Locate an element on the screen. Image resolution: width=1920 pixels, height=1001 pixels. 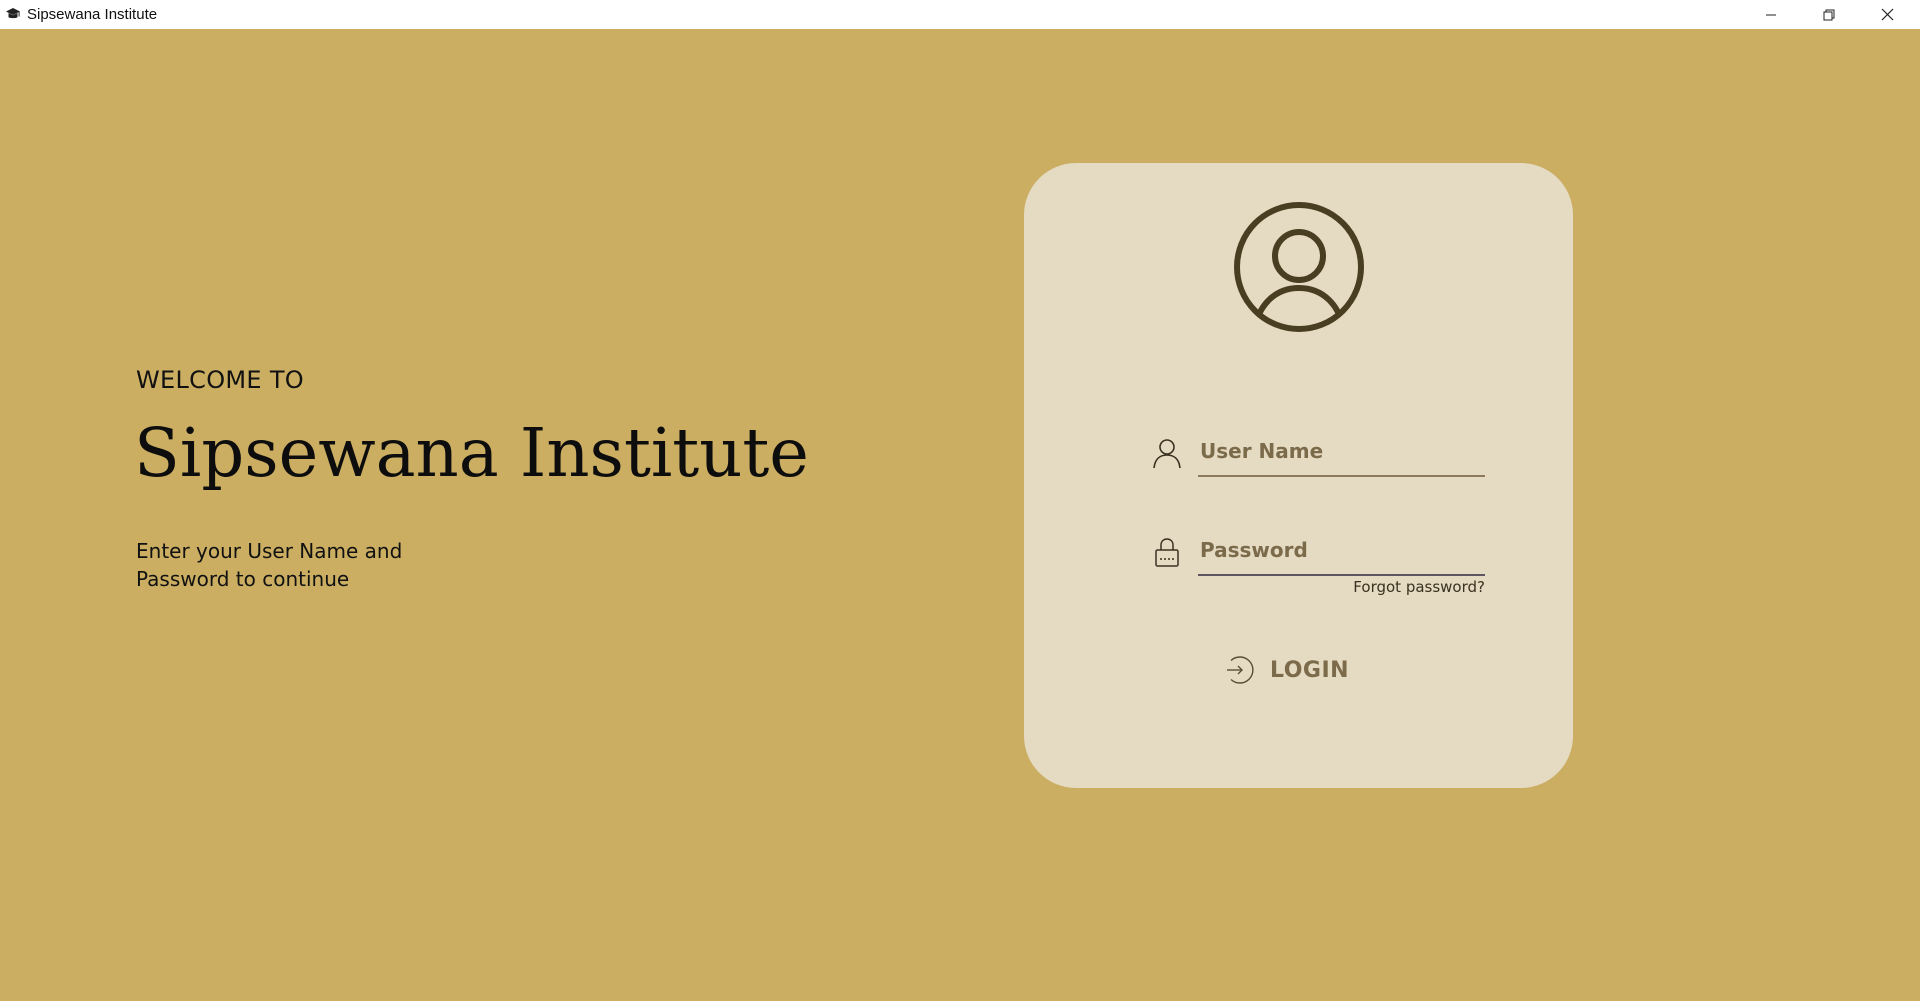
close-icon is located at coordinates (1887, 14).